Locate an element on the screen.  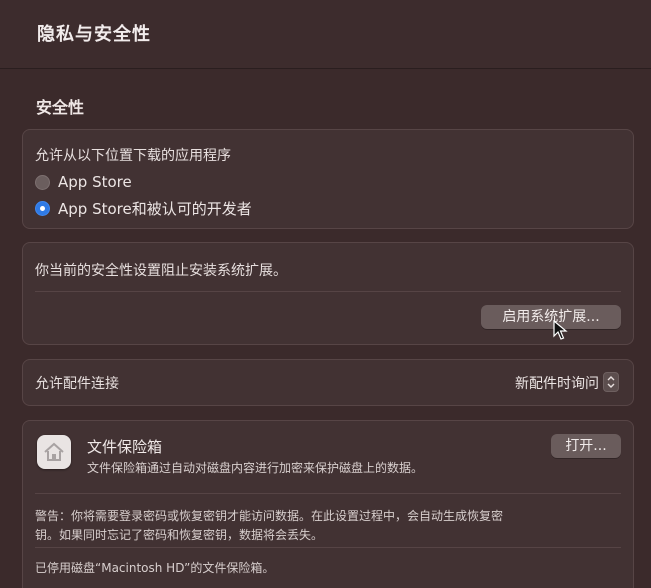
title-bar: 隐私与安全性 is located at coordinates (325, 34).